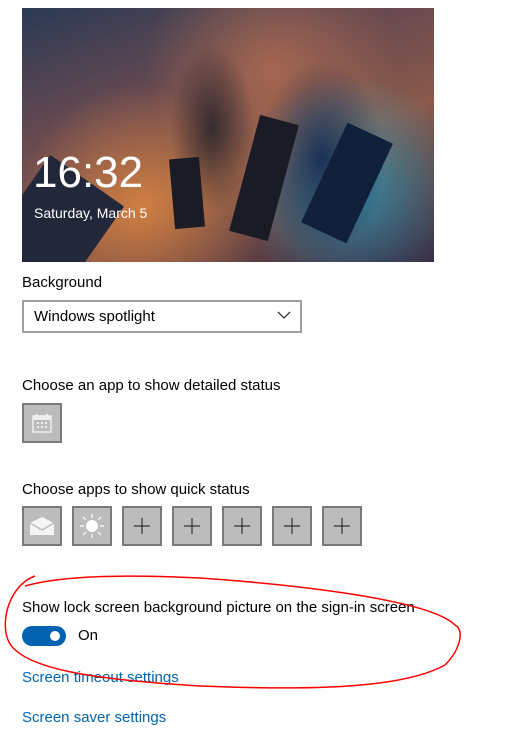  Describe the element at coordinates (94, 316) in the screenshot. I see `background-selected: Windows spotlight` at that location.